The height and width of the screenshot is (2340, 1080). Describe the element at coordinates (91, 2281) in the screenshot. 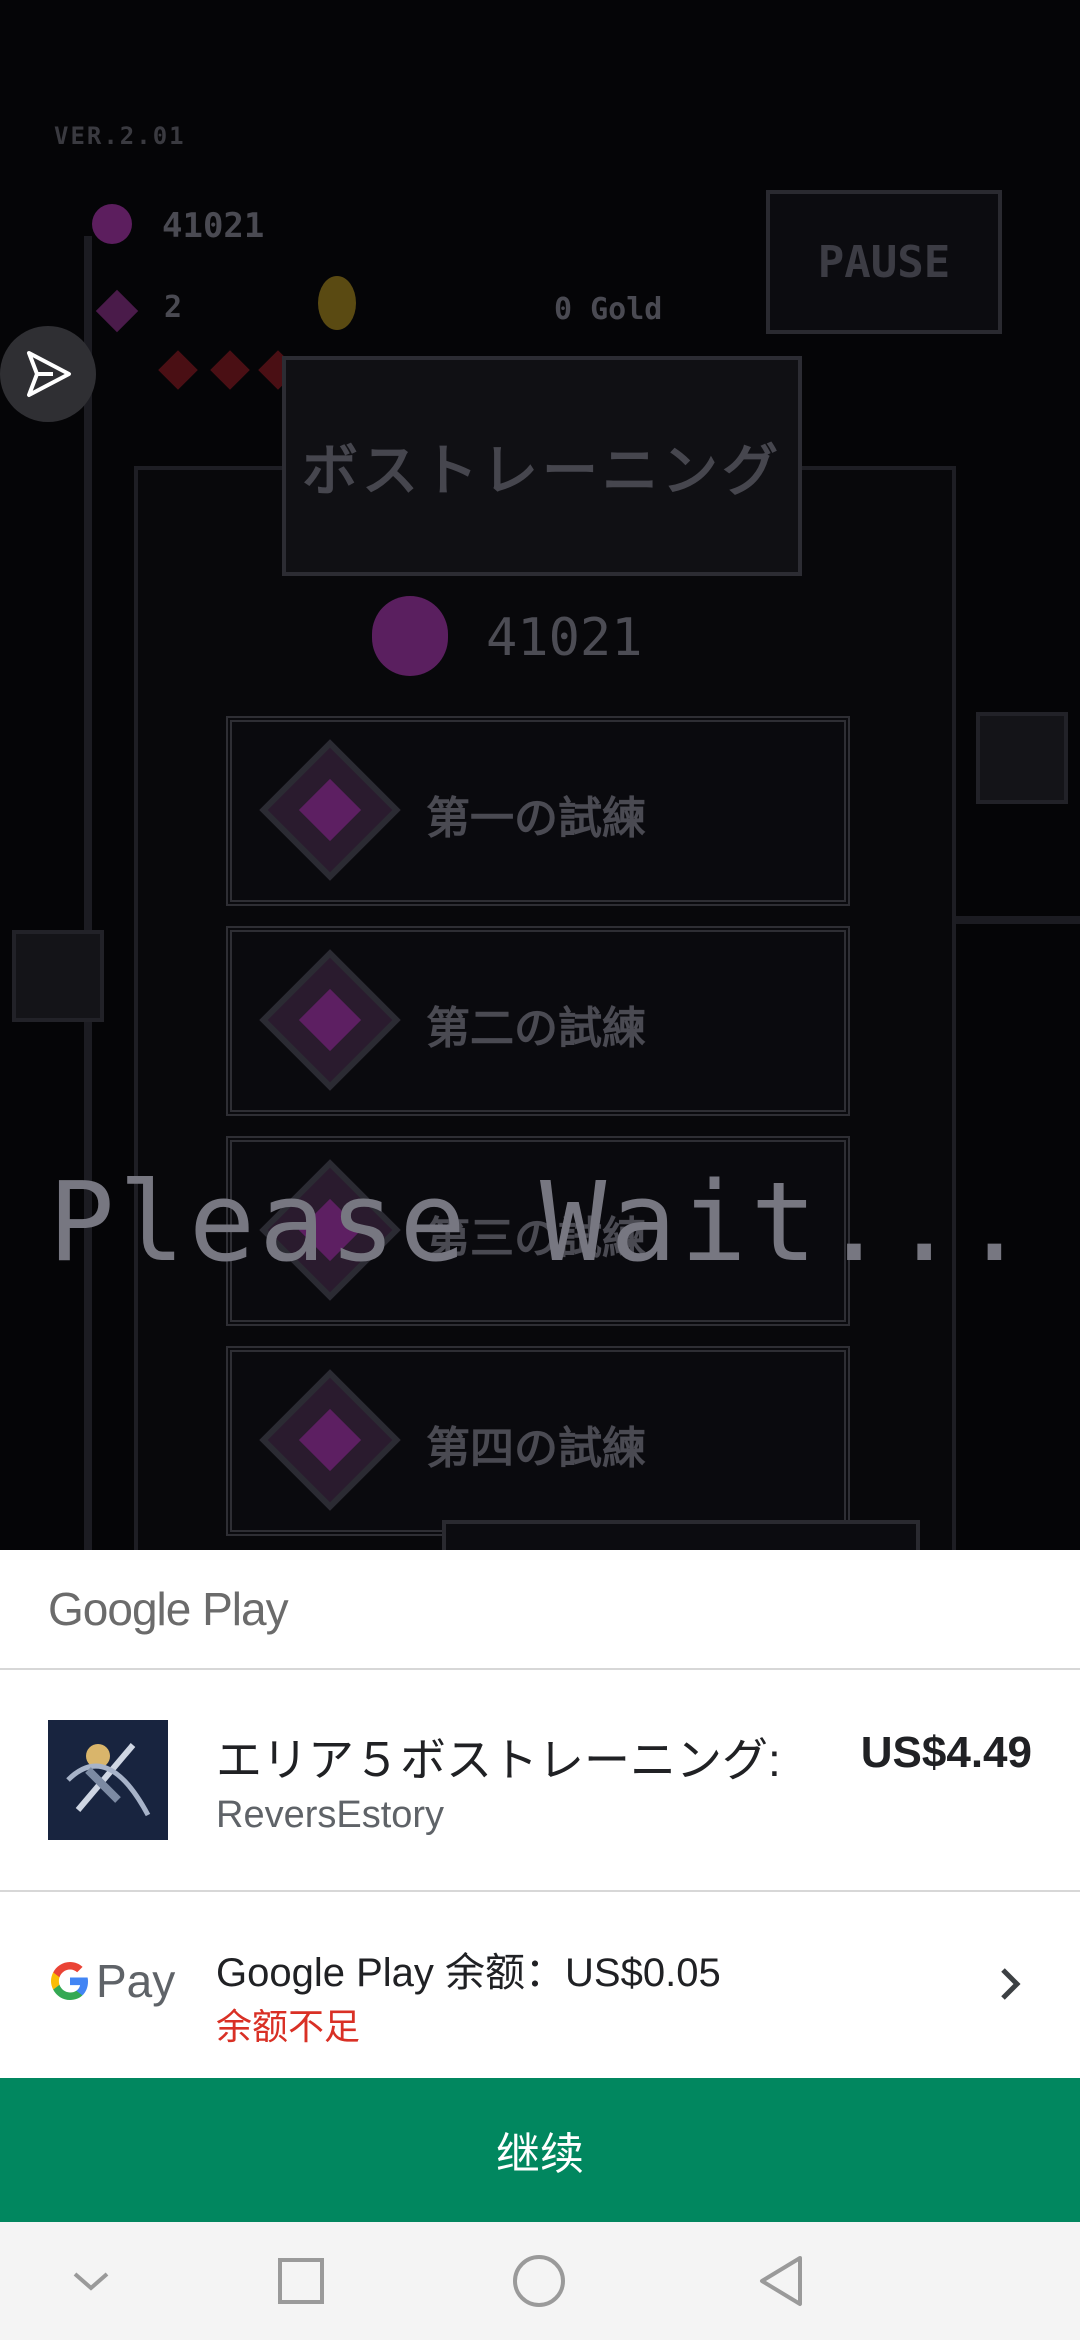

I see `chevron-down-icon` at that location.